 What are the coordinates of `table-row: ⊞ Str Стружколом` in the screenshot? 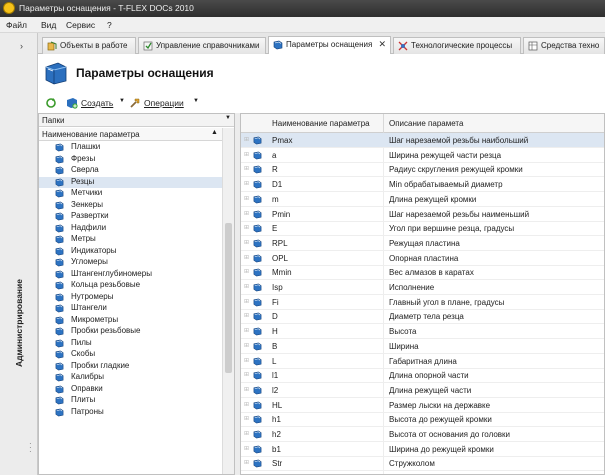 It's located at (422, 464).